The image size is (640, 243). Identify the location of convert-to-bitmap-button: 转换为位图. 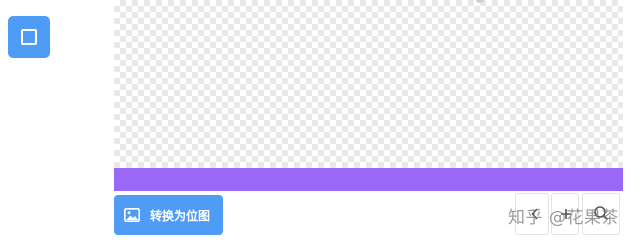
(168, 215).